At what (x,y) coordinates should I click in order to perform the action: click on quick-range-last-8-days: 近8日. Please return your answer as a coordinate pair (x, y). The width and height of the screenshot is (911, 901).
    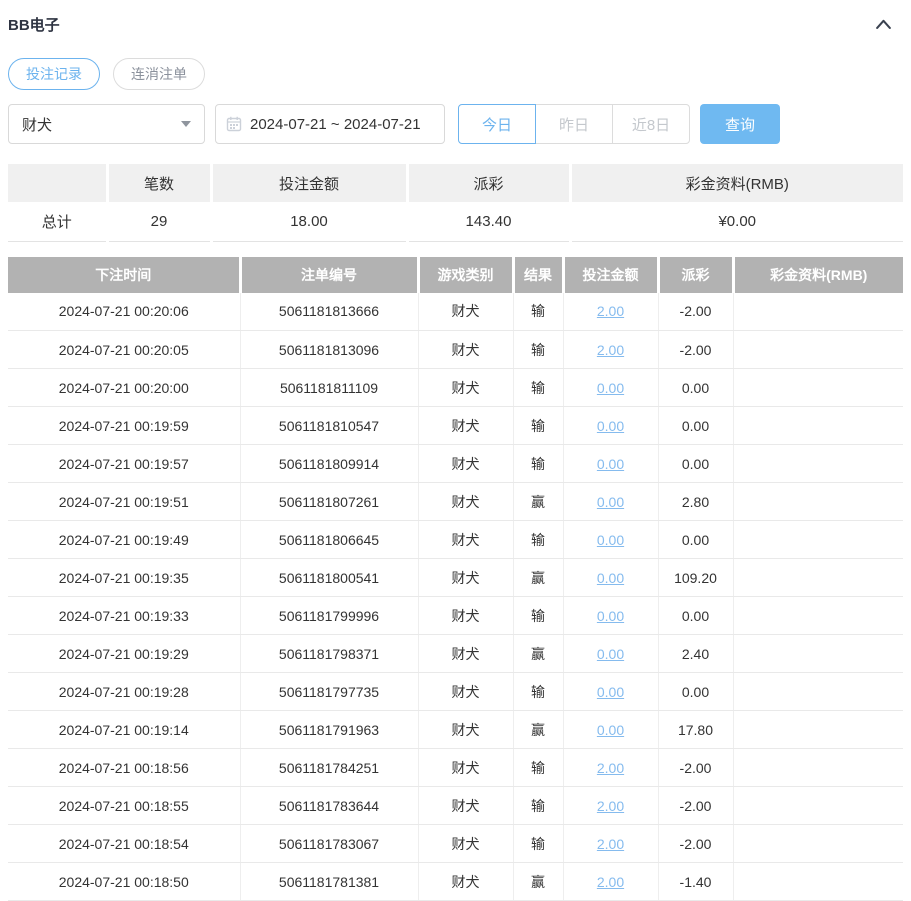
    Looking at the image, I should click on (651, 124).